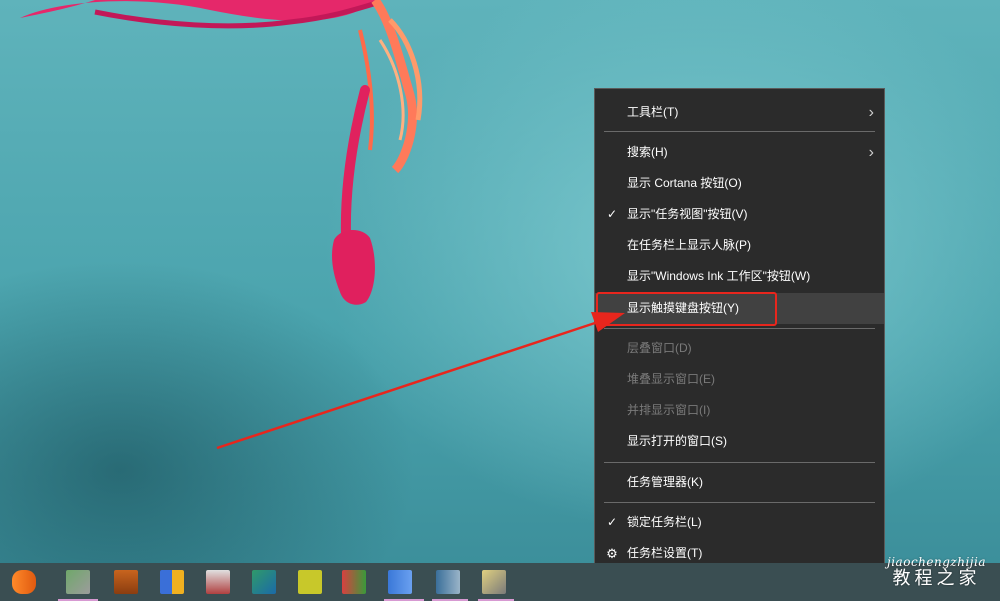 This screenshot has height=601, width=1000. What do you see at coordinates (420, 381) in the screenshot?
I see `annotation-arrow` at bounding box center [420, 381].